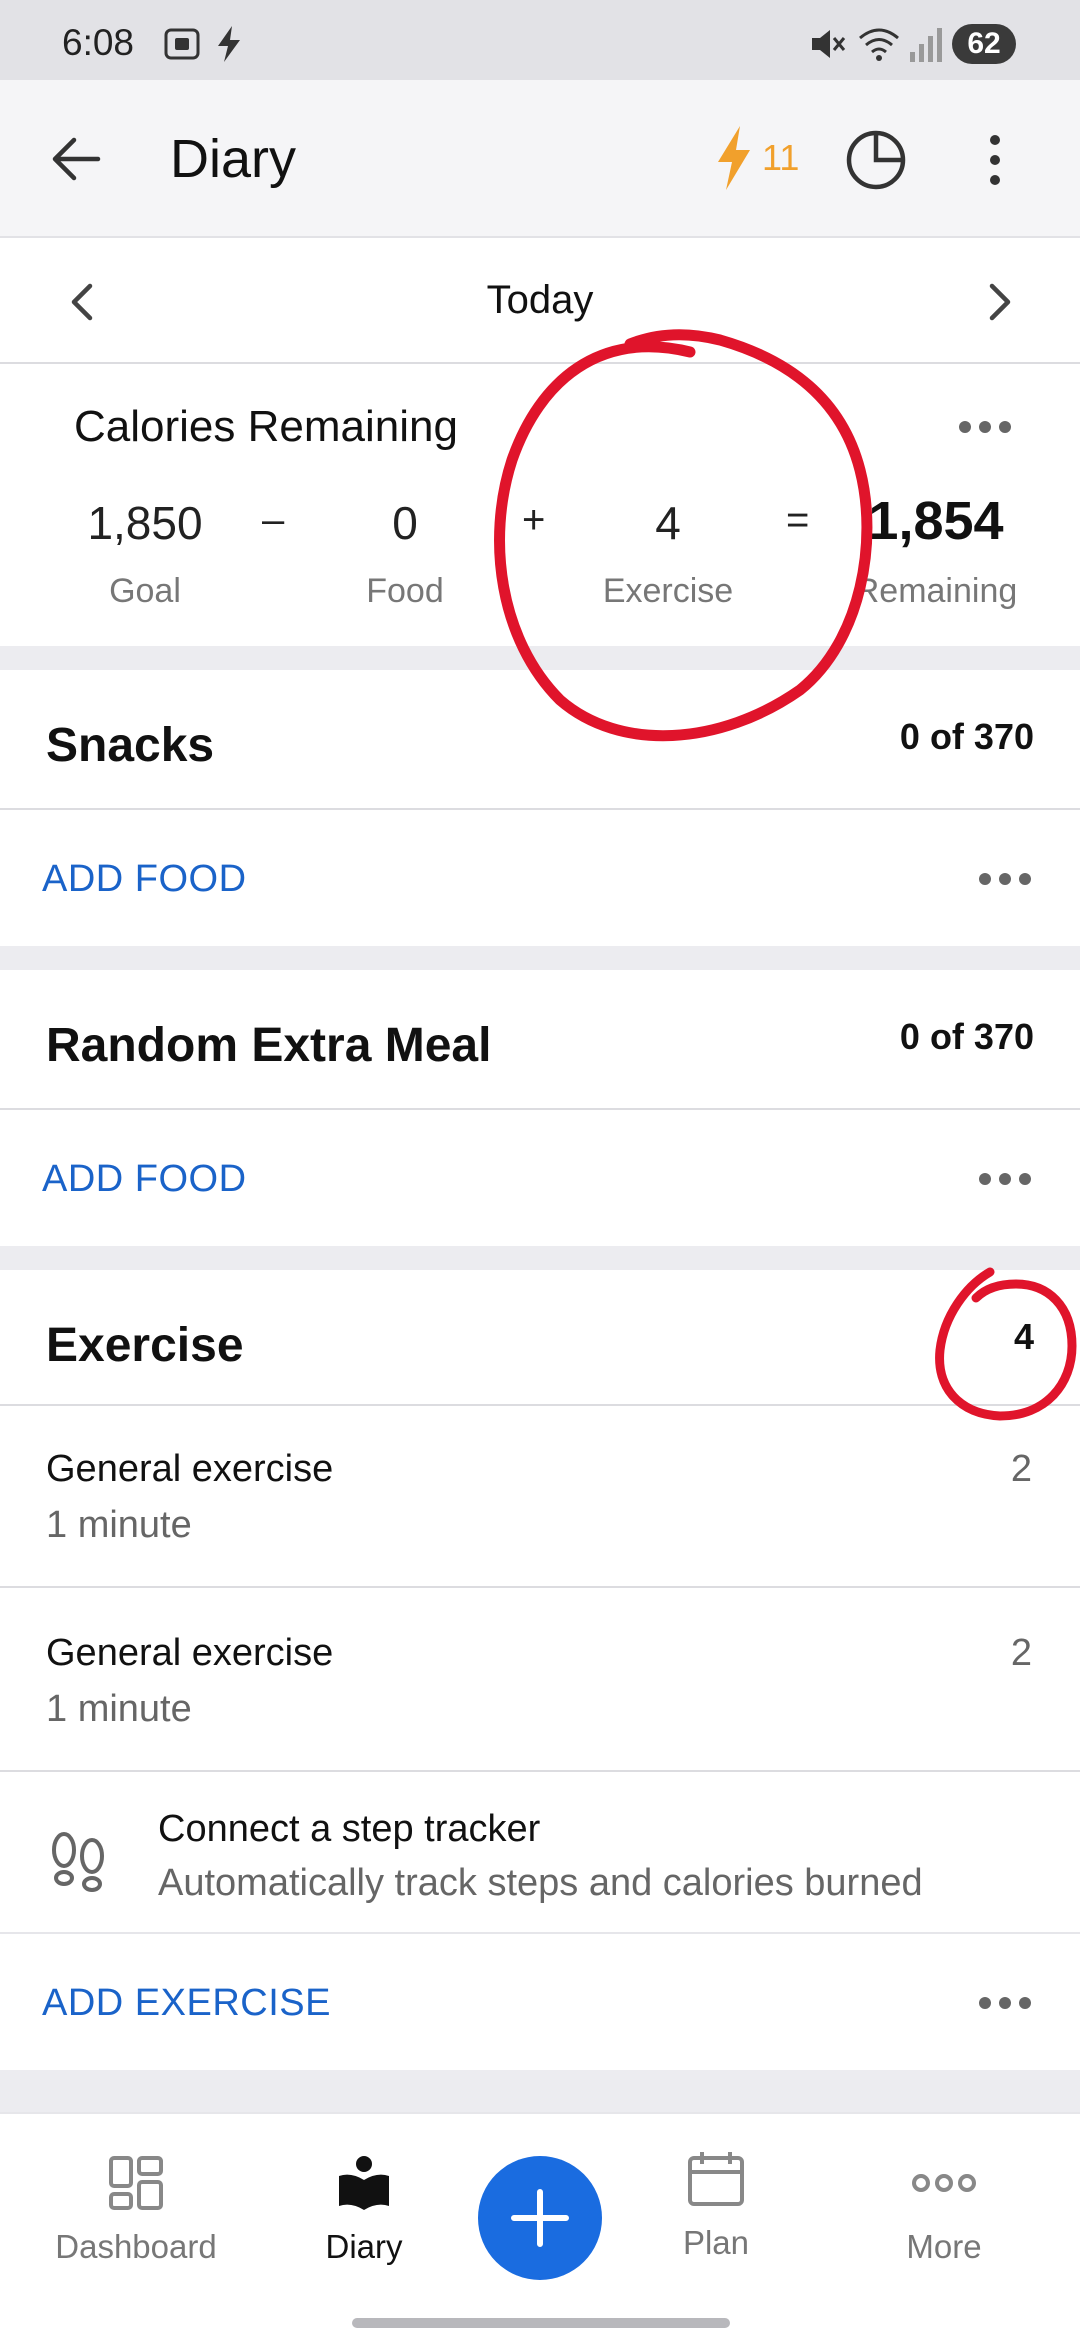  Describe the element at coordinates (734, 158) in the screenshot. I see `lightning-bolt-icon` at that location.